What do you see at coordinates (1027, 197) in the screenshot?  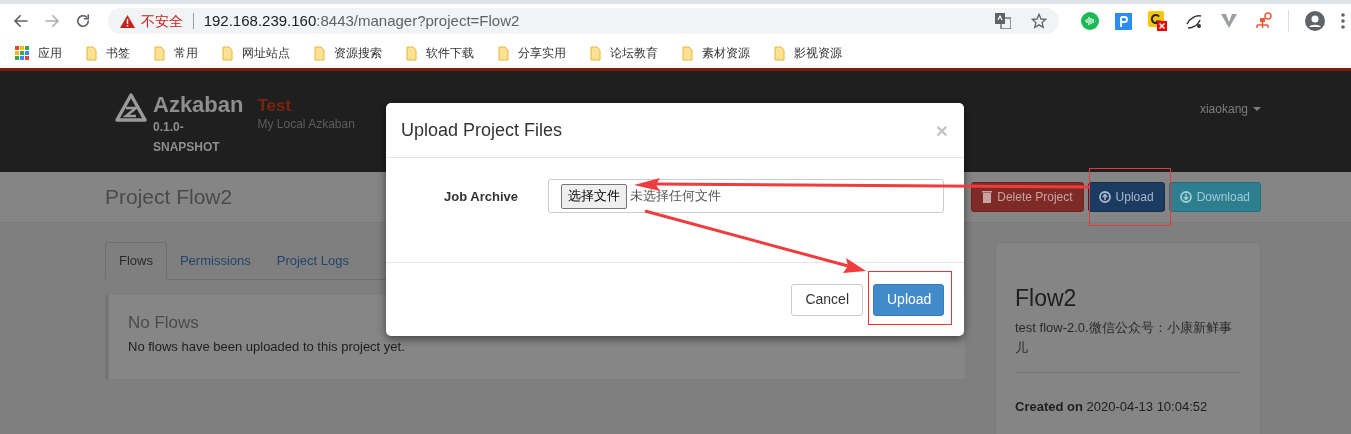 I see `delete-project-button: Delete Project` at bounding box center [1027, 197].